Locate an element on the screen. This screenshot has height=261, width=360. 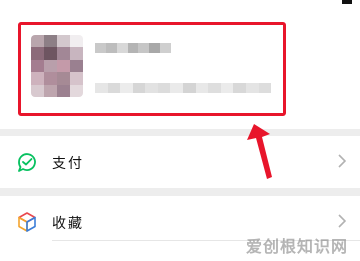
pay-label: 支付 is located at coordinates (68, 164).